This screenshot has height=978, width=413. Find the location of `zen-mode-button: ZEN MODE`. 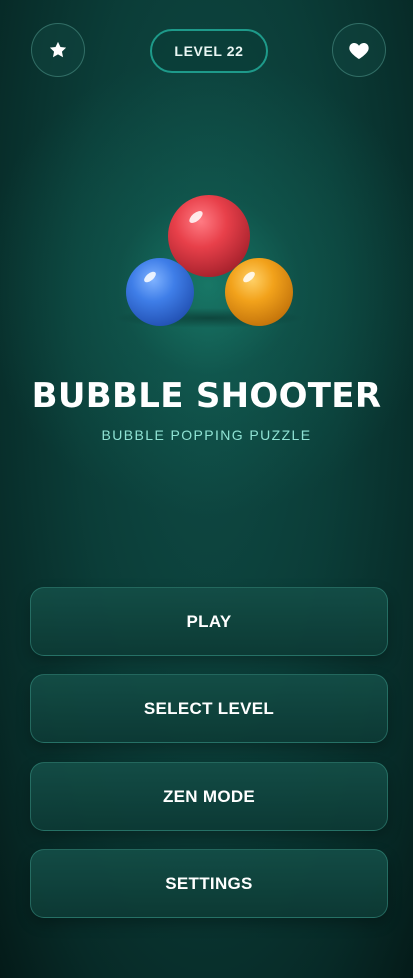

zen-mode-button: ZEN MODE is located at coordinates (209, 796).